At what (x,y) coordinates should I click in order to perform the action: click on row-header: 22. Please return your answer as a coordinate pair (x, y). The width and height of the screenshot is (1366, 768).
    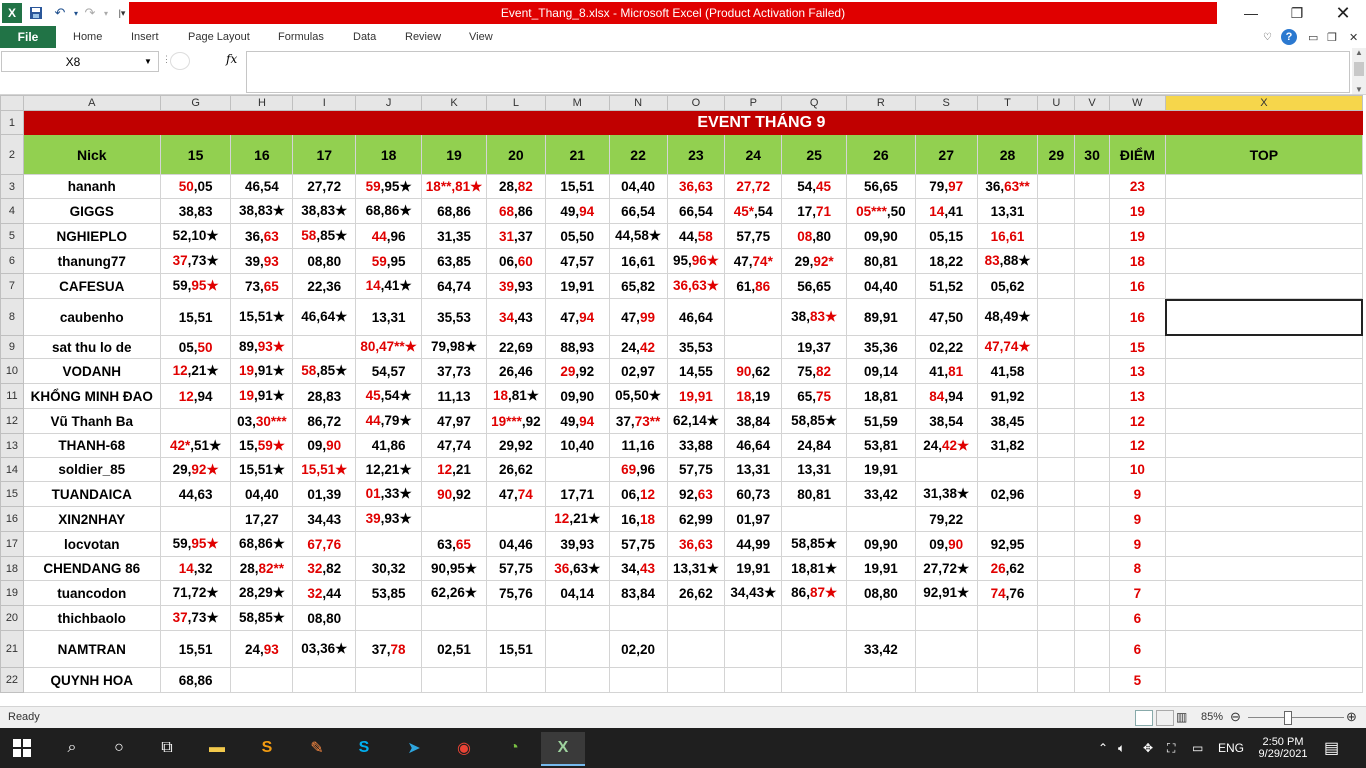
    Looking at the image, I should click on (12, 680).